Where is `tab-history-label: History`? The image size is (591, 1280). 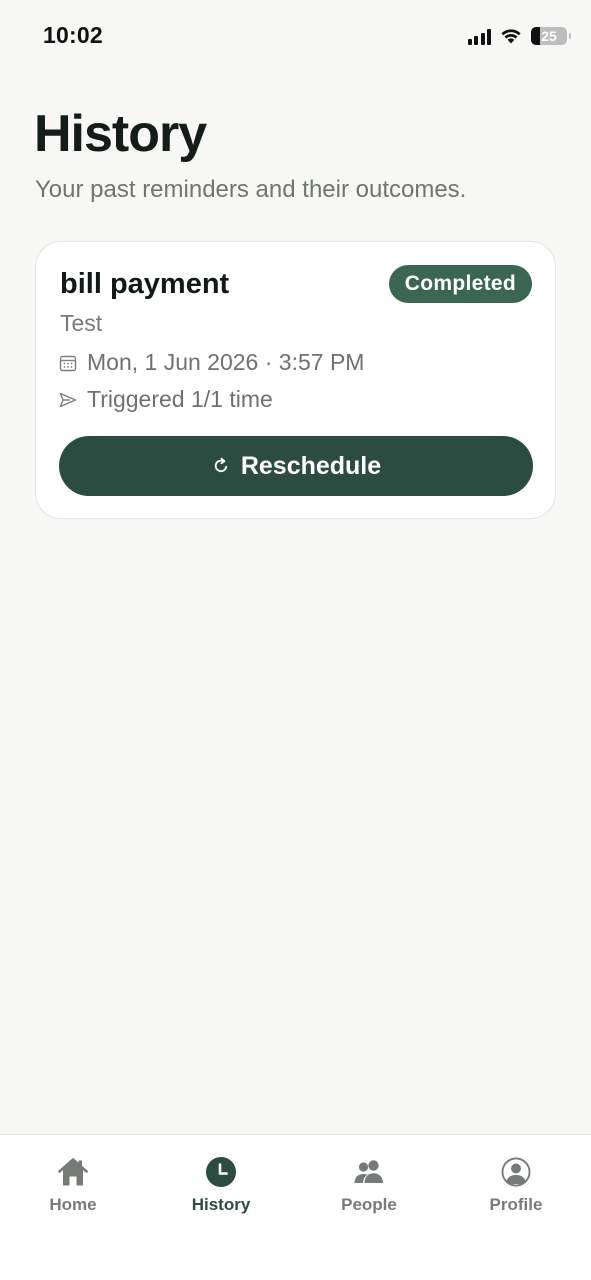
tab-history-label: History is located at coordinates (221, 1204).